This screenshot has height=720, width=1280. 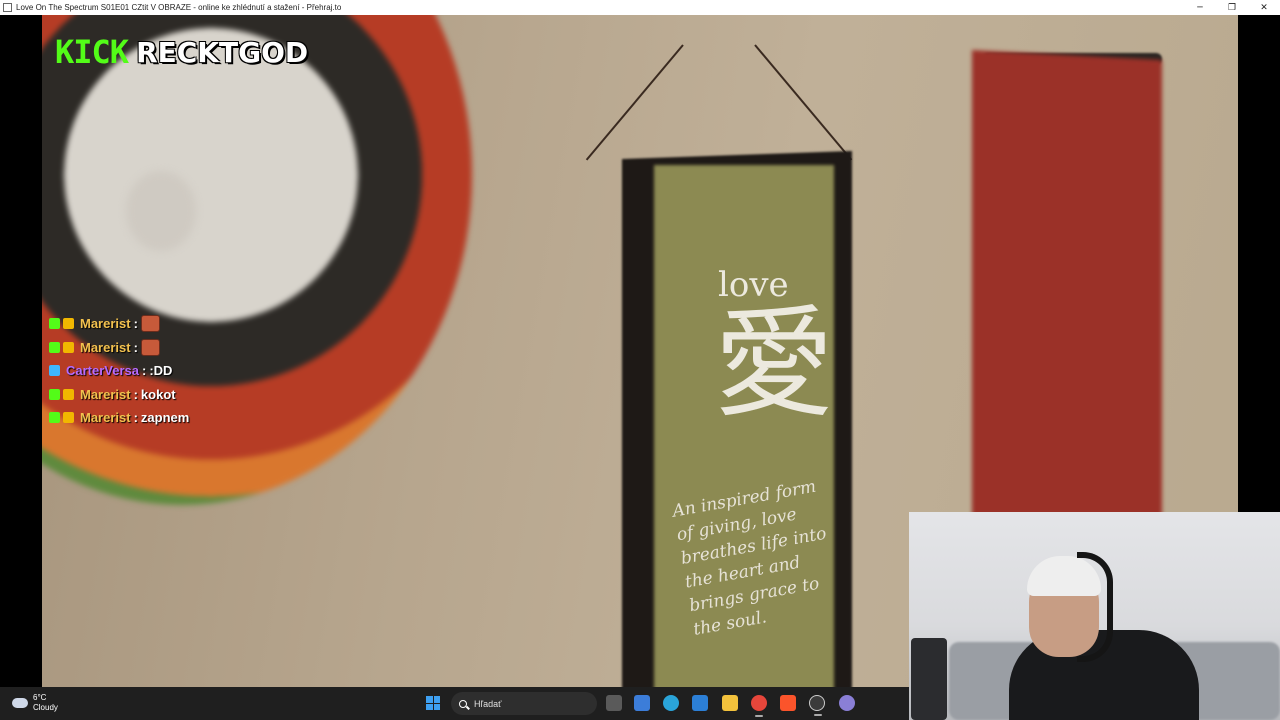 What do you see at coordinates (488, 703) in the screenshot?
I see `search-placeholder: Hľadať` at bounding box center [488, 703].